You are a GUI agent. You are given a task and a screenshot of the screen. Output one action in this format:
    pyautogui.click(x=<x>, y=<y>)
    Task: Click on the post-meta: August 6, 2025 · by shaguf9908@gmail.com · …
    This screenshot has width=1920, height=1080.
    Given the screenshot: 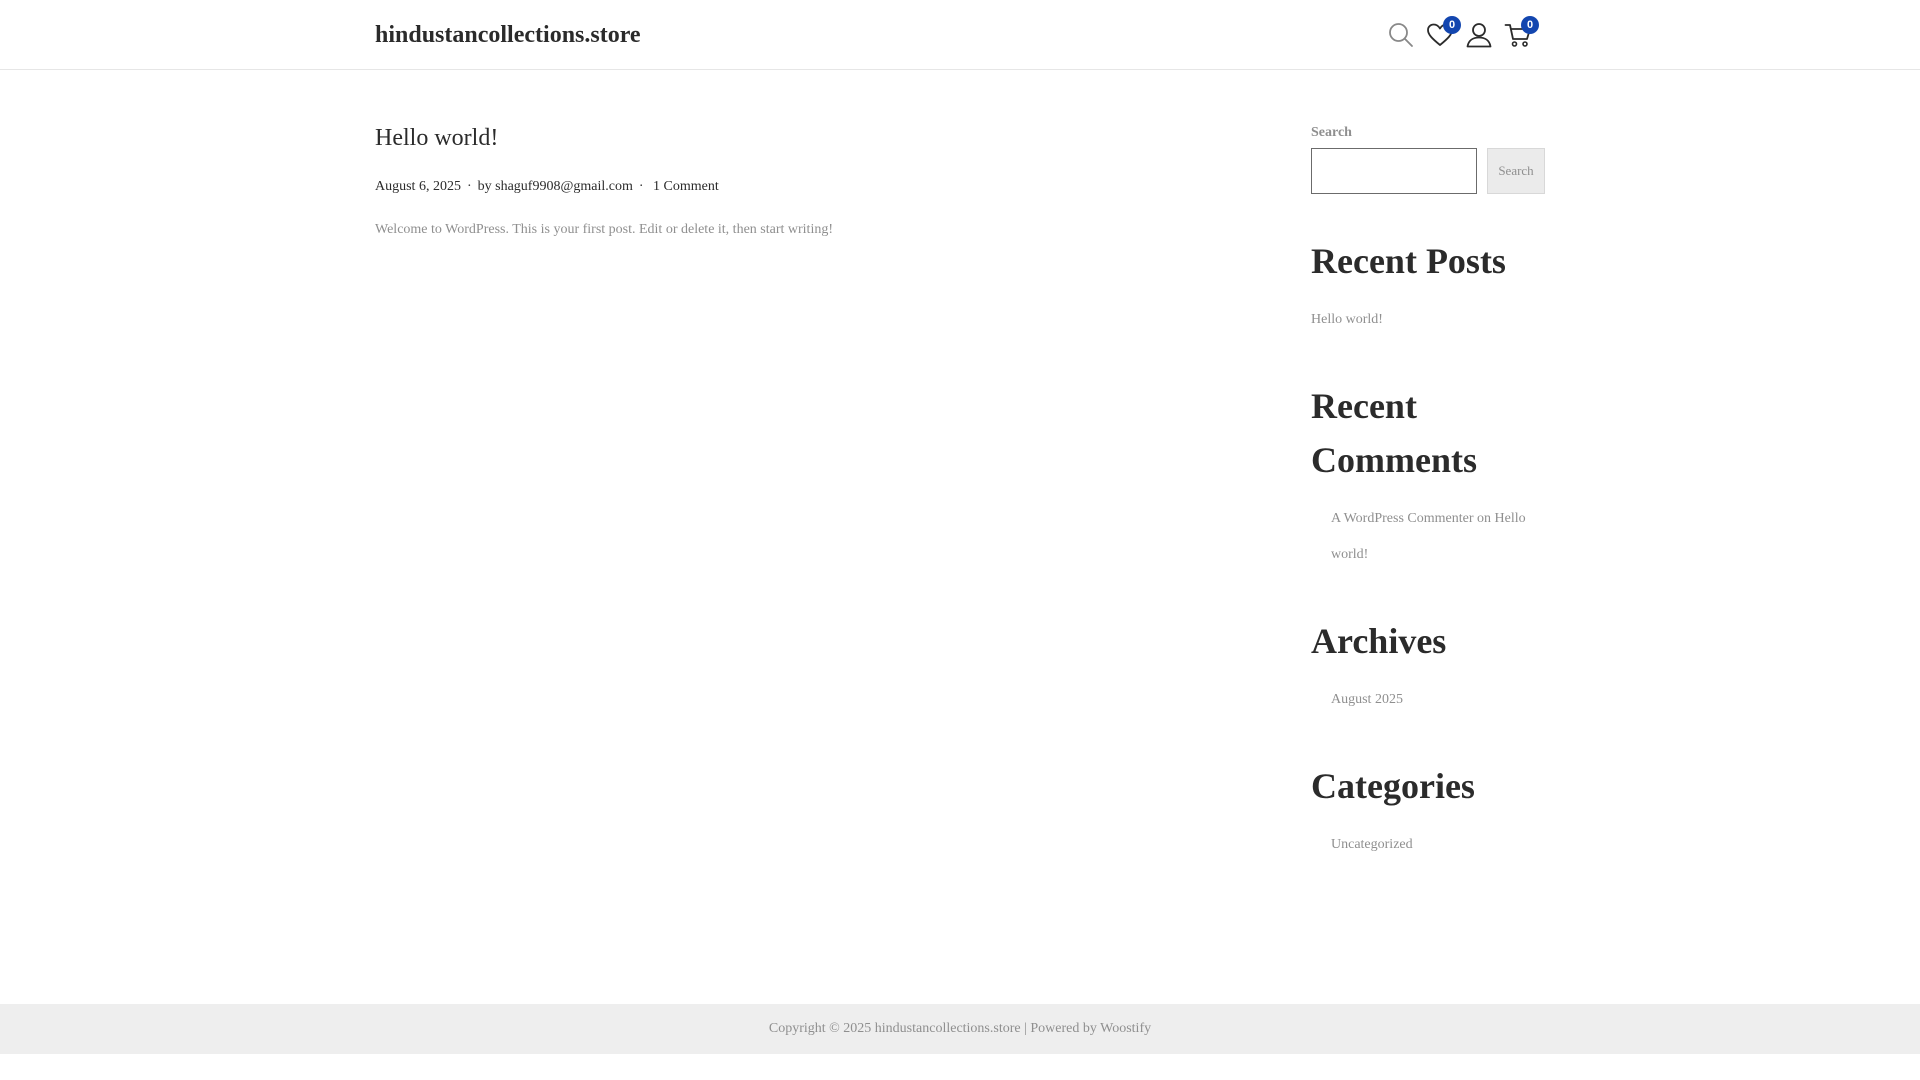 What is the action you would take?
    pyautogui.click(x=547, y=187)
    